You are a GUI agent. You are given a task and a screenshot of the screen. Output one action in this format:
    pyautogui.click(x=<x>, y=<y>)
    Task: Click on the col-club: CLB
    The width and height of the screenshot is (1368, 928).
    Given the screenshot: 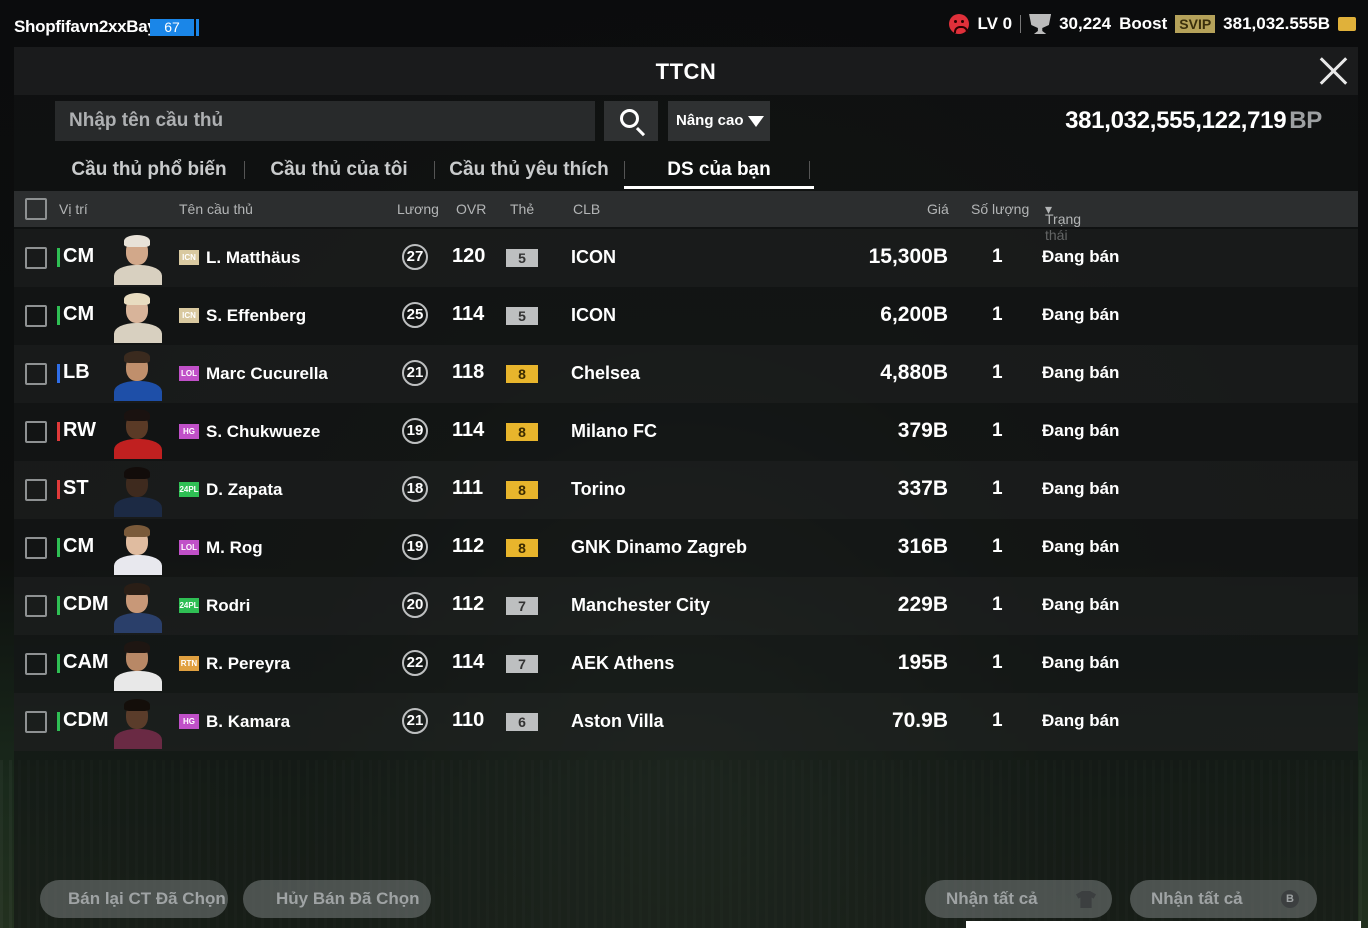 What is the action you would take?
    pyautogui.click(x=586, y=209)
    